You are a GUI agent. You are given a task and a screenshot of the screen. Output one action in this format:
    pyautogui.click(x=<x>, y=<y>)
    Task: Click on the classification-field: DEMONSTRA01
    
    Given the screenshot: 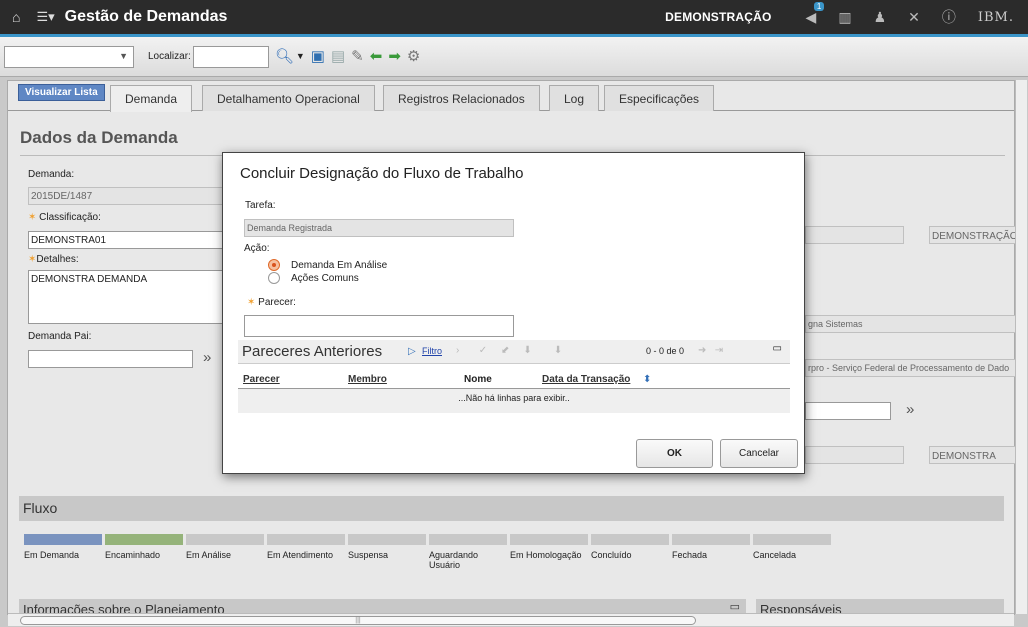 What is the action you would take?
    pyautogui.click(x=126, y=240)
    